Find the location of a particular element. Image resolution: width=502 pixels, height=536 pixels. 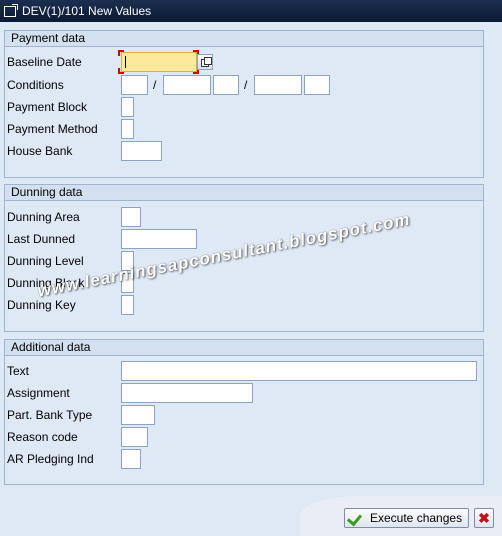

dunning-level-label: Dunning Level is located at coordinates (45, 261).